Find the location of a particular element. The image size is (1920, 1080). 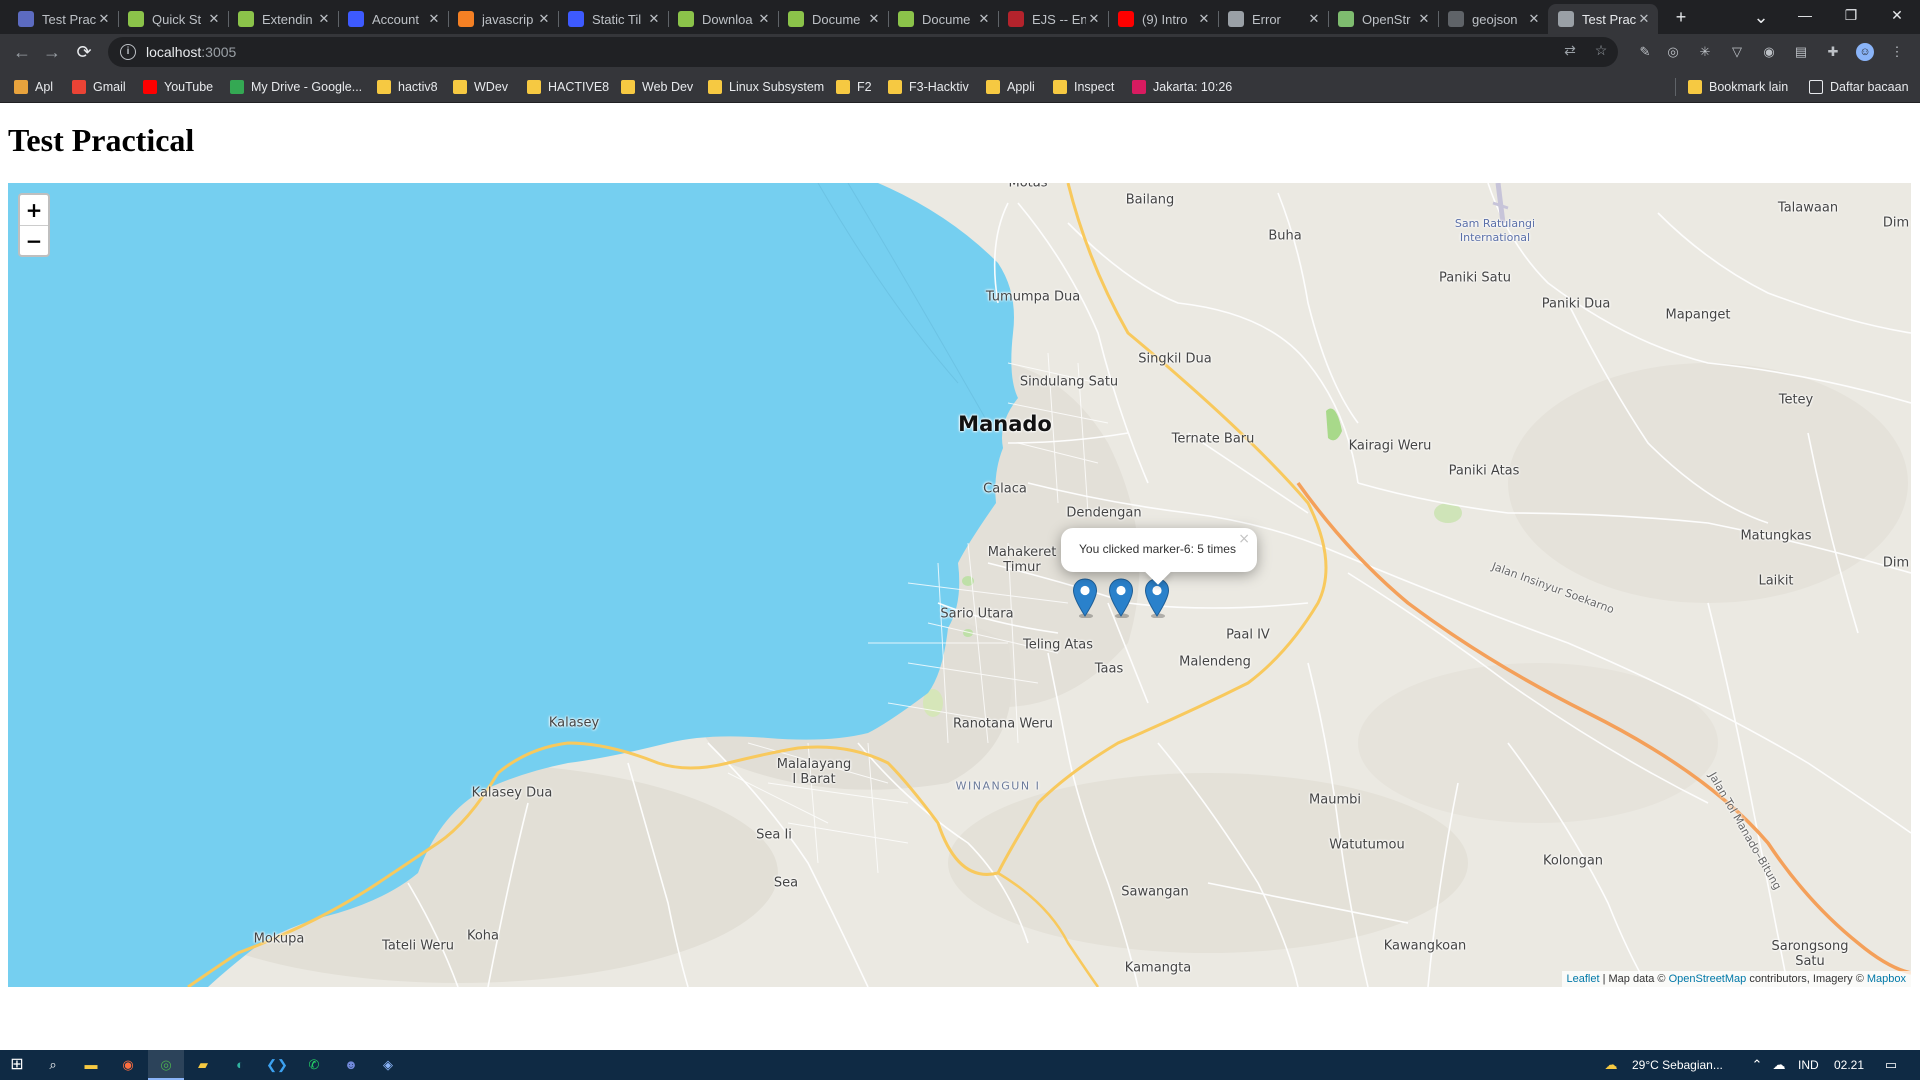

close-window-button: ✕ is located at coordinates (1897, 15).